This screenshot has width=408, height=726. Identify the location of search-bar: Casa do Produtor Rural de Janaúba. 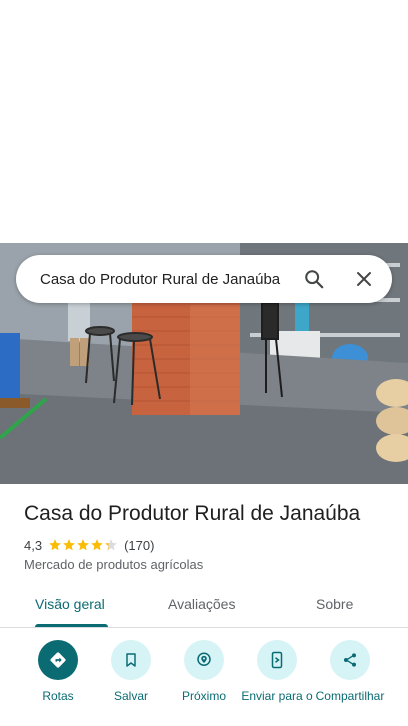
(204, 279).